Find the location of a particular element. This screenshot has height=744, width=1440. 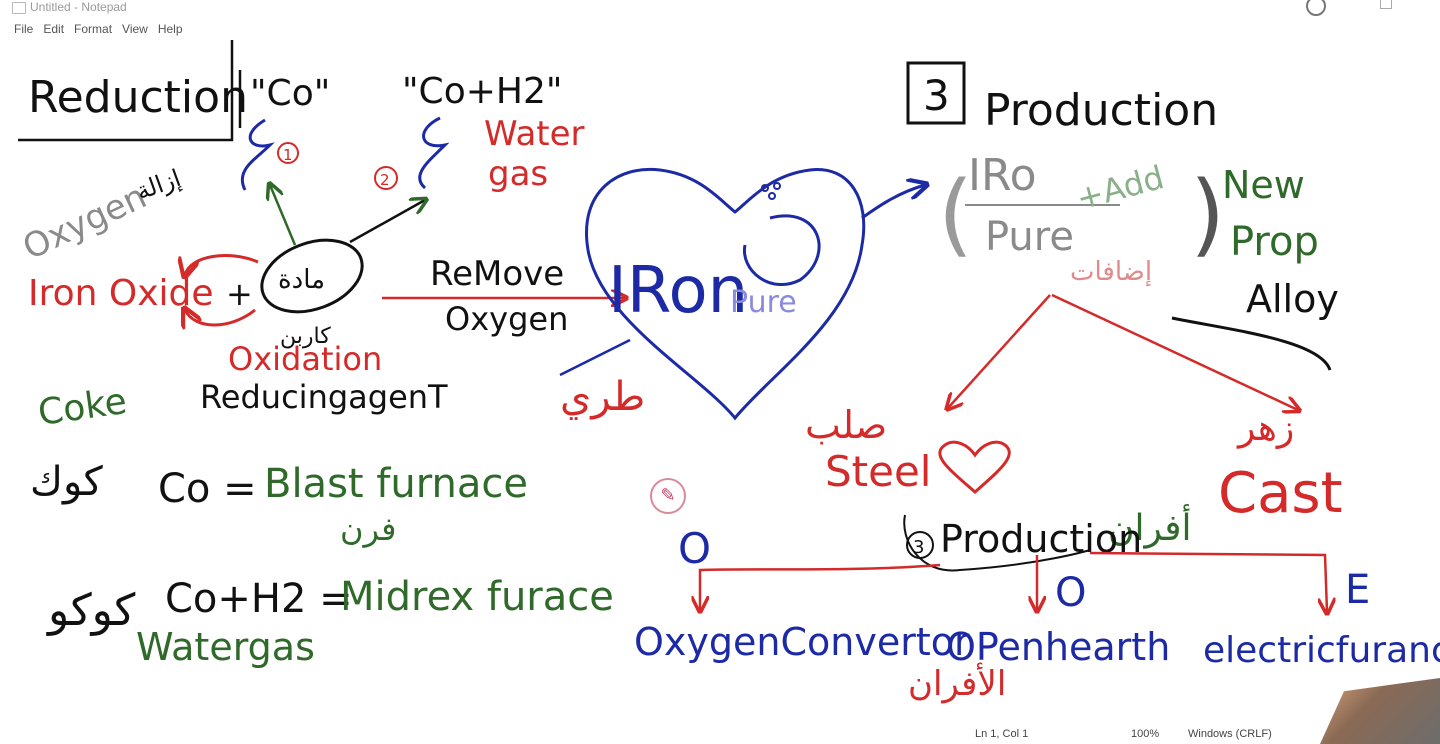

alafran-label: الأفران is located at coordinates (957, 683).